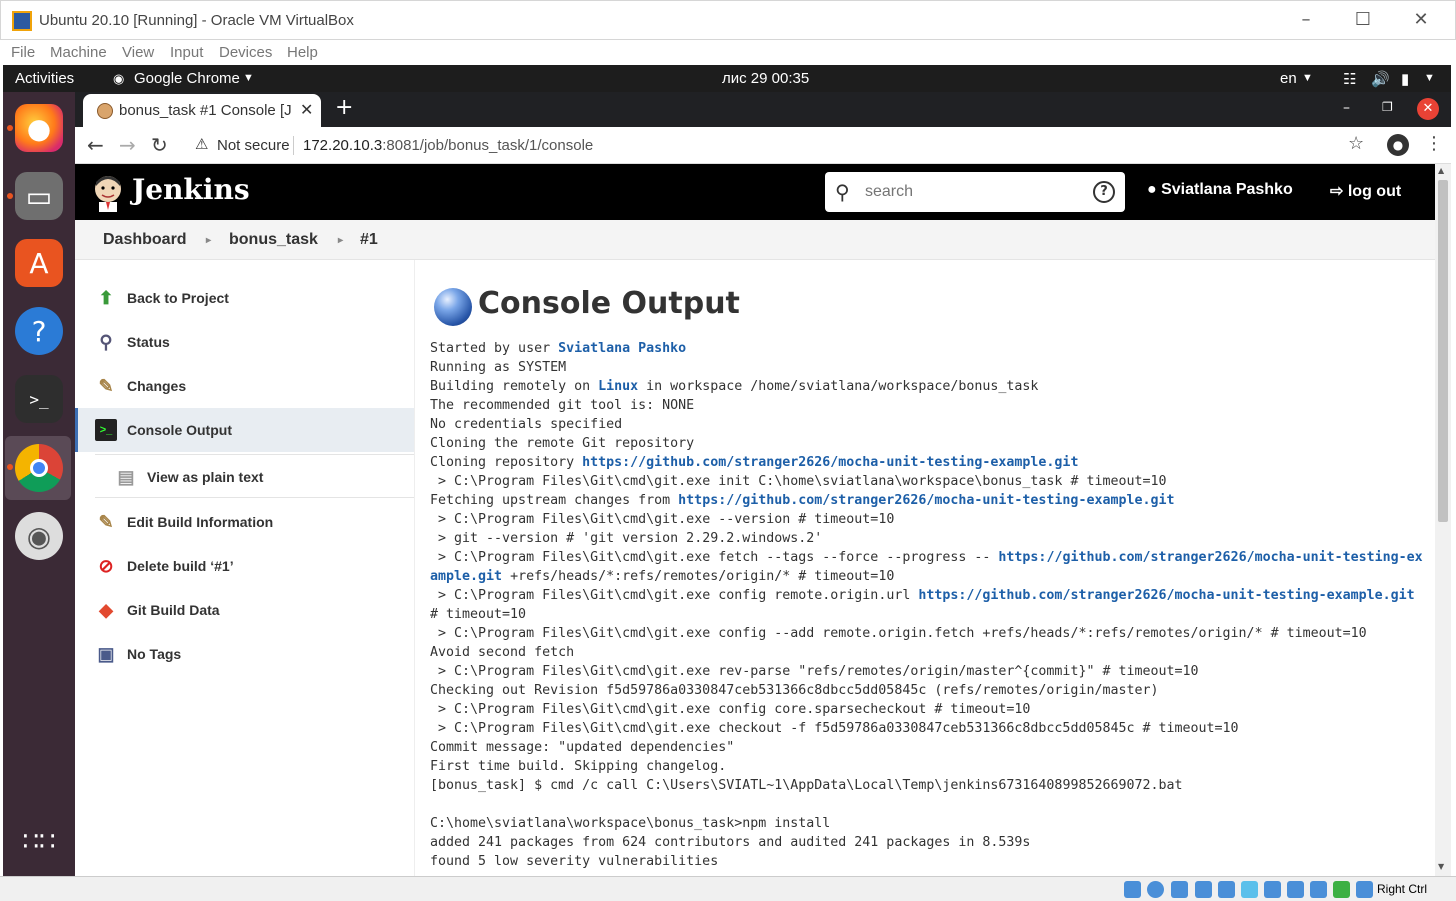  I want to click on clock: лис 29 00:35, so click(765, 78).